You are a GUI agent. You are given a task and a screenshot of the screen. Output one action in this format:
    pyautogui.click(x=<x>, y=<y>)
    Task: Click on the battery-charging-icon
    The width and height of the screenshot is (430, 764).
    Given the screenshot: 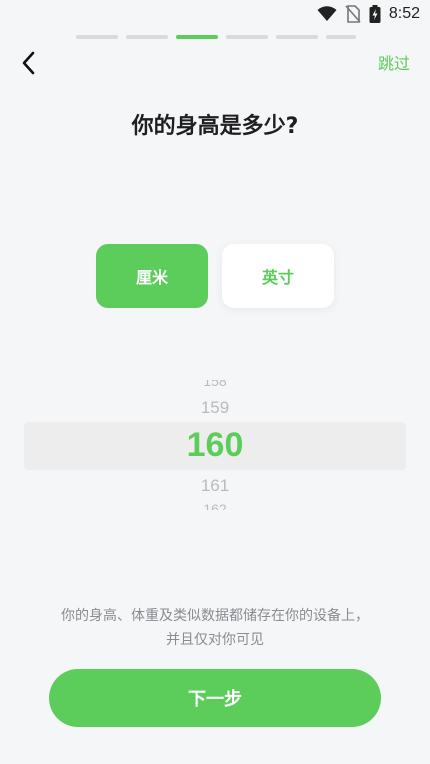 What is the action you would take?
    pyautogui.click(x=375, y=14)
    